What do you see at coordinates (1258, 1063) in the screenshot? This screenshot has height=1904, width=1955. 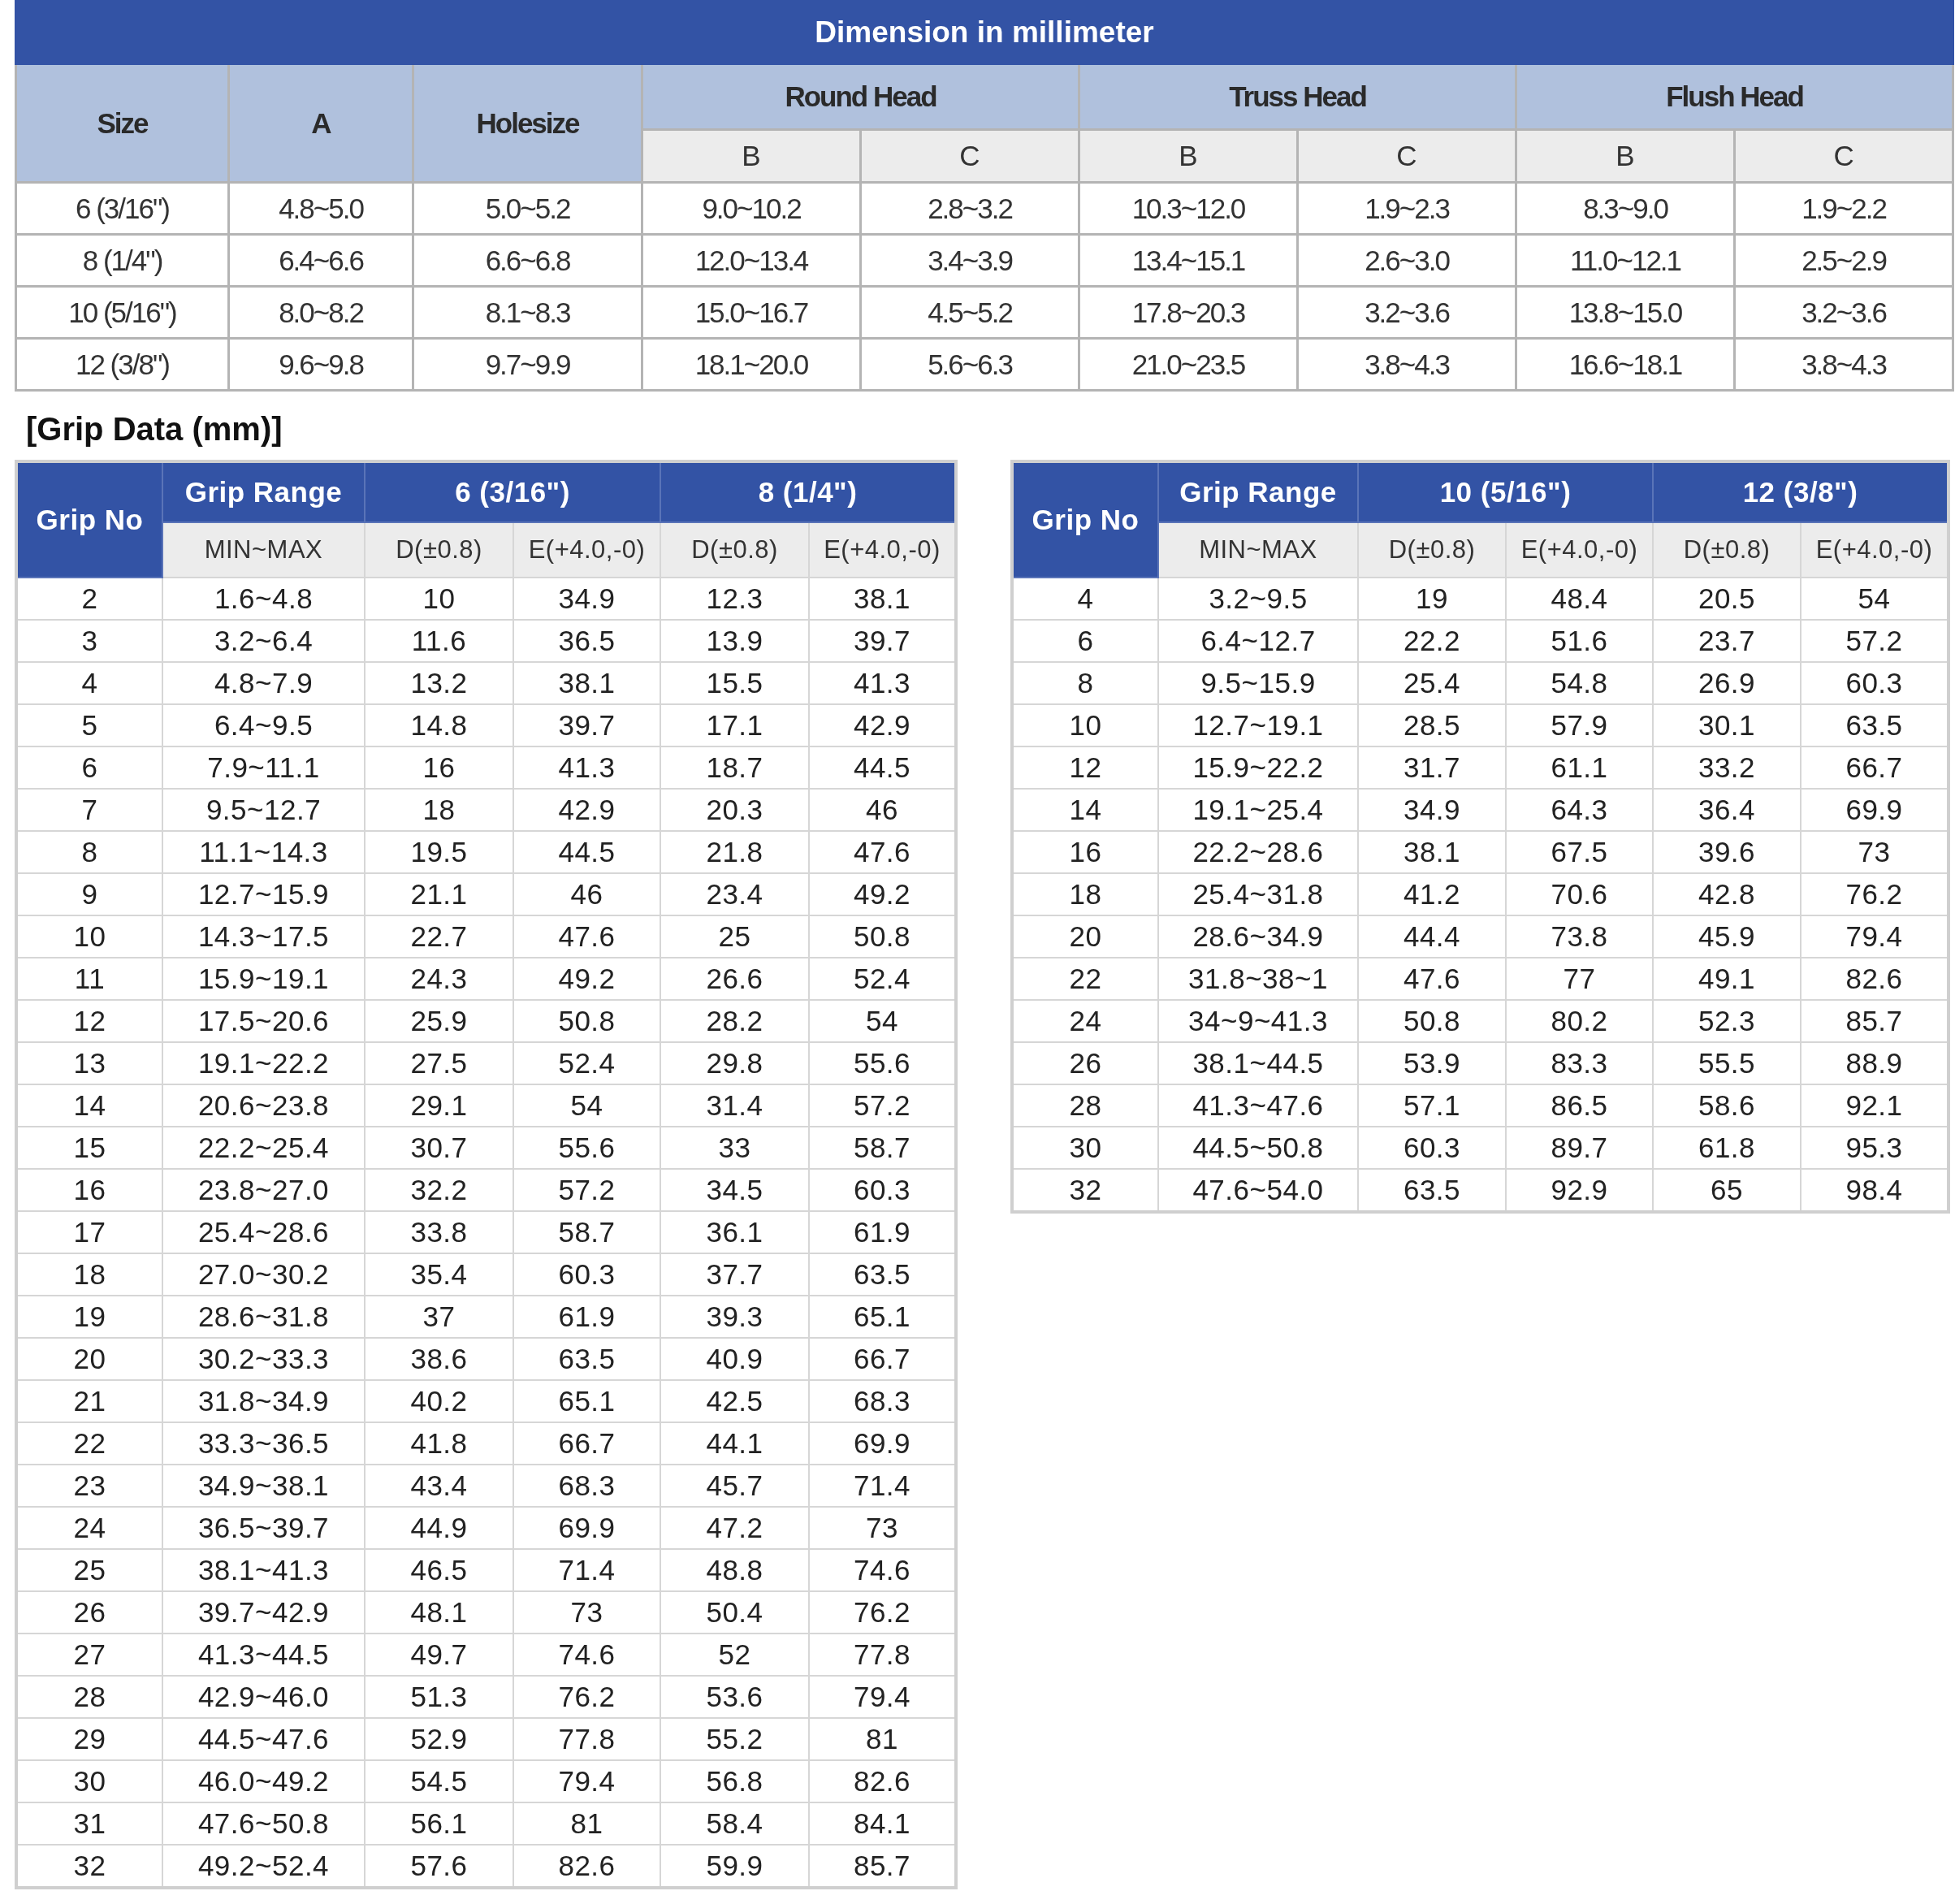 I see `table-cell: 38.1~44.5` at bounding box center [1258, 1063].